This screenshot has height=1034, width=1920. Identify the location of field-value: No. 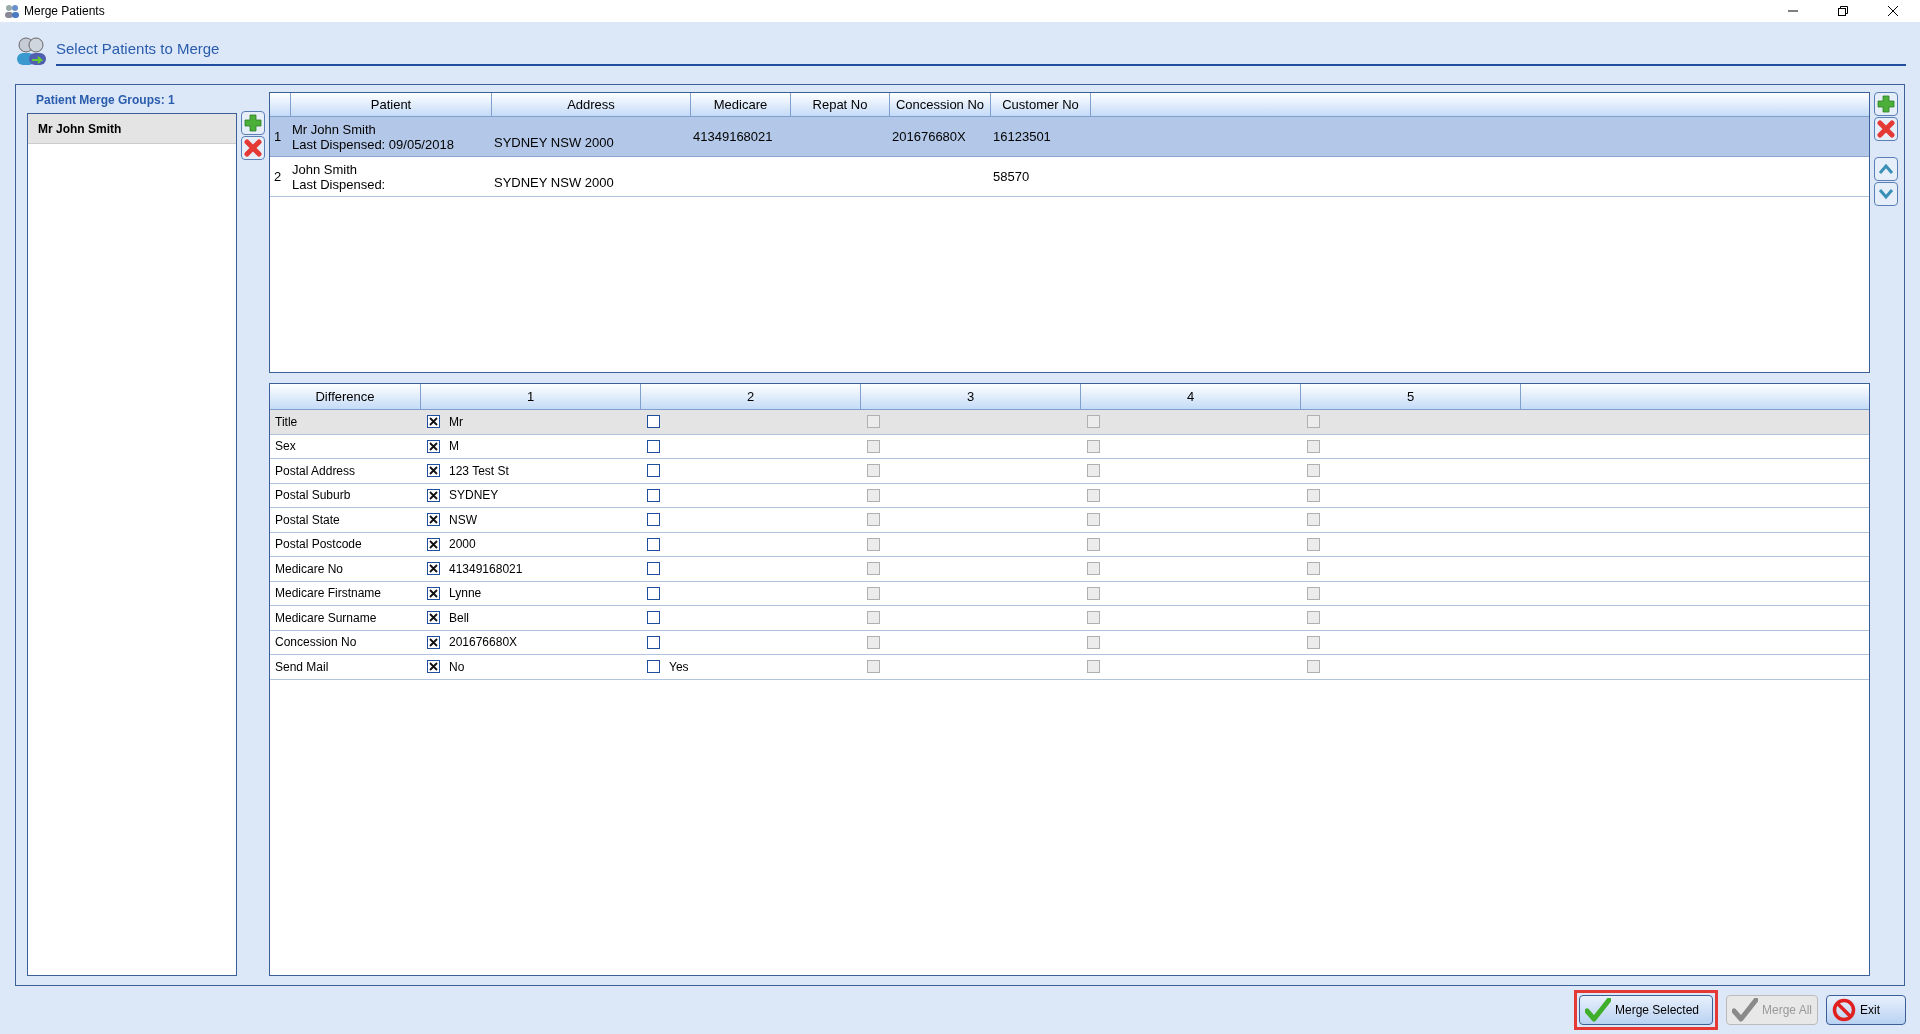
(457, 667).